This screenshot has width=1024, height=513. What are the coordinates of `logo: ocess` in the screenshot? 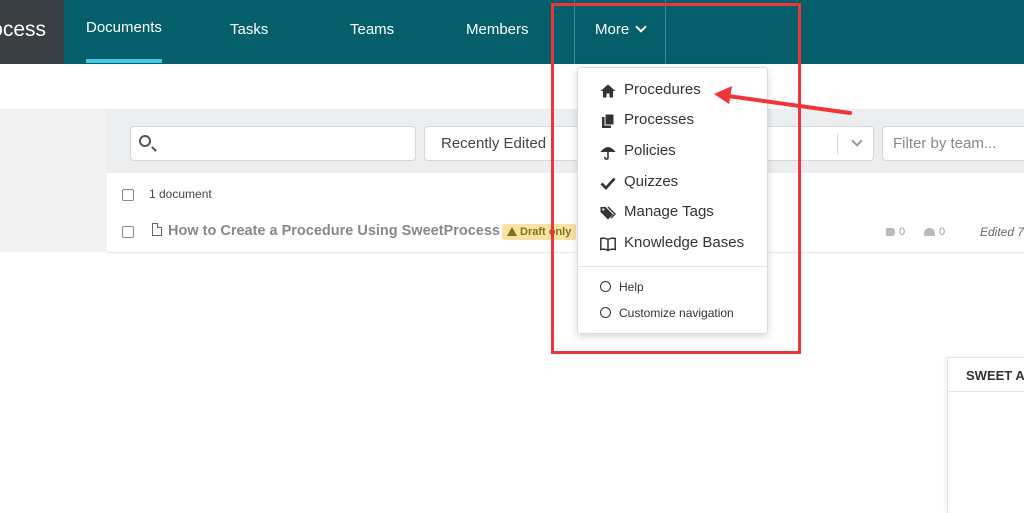 It's located at (32, 32).